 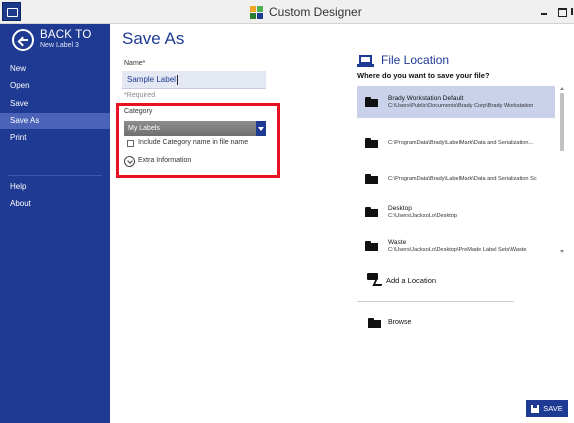 I want to click on minimize-button, so click(x=545, y=11).